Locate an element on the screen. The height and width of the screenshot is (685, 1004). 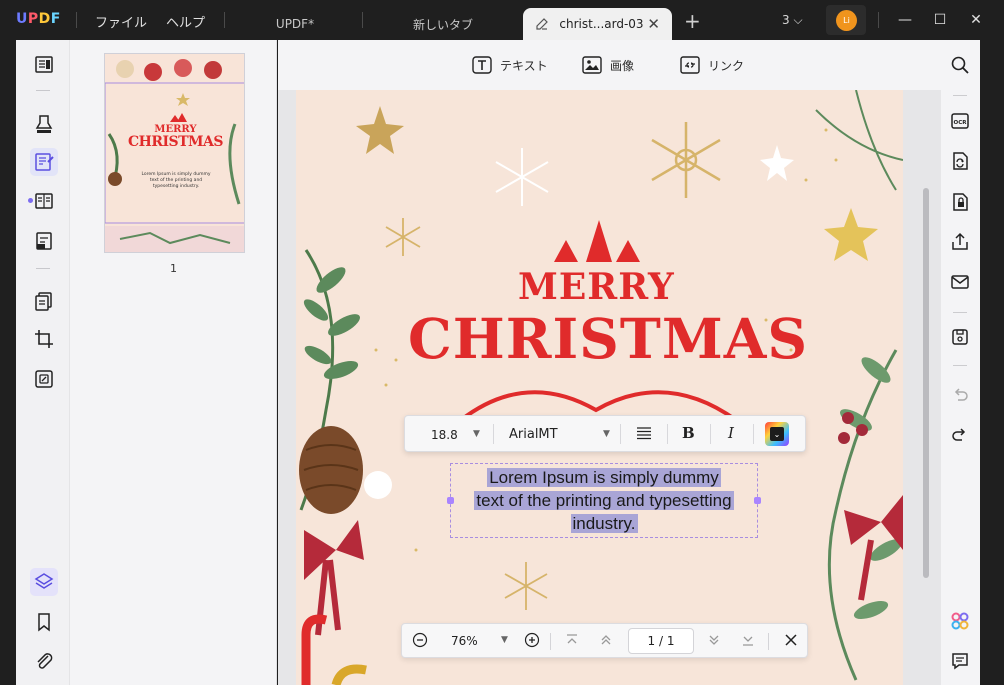
attachment-icon is located at coordinates (44, 661).